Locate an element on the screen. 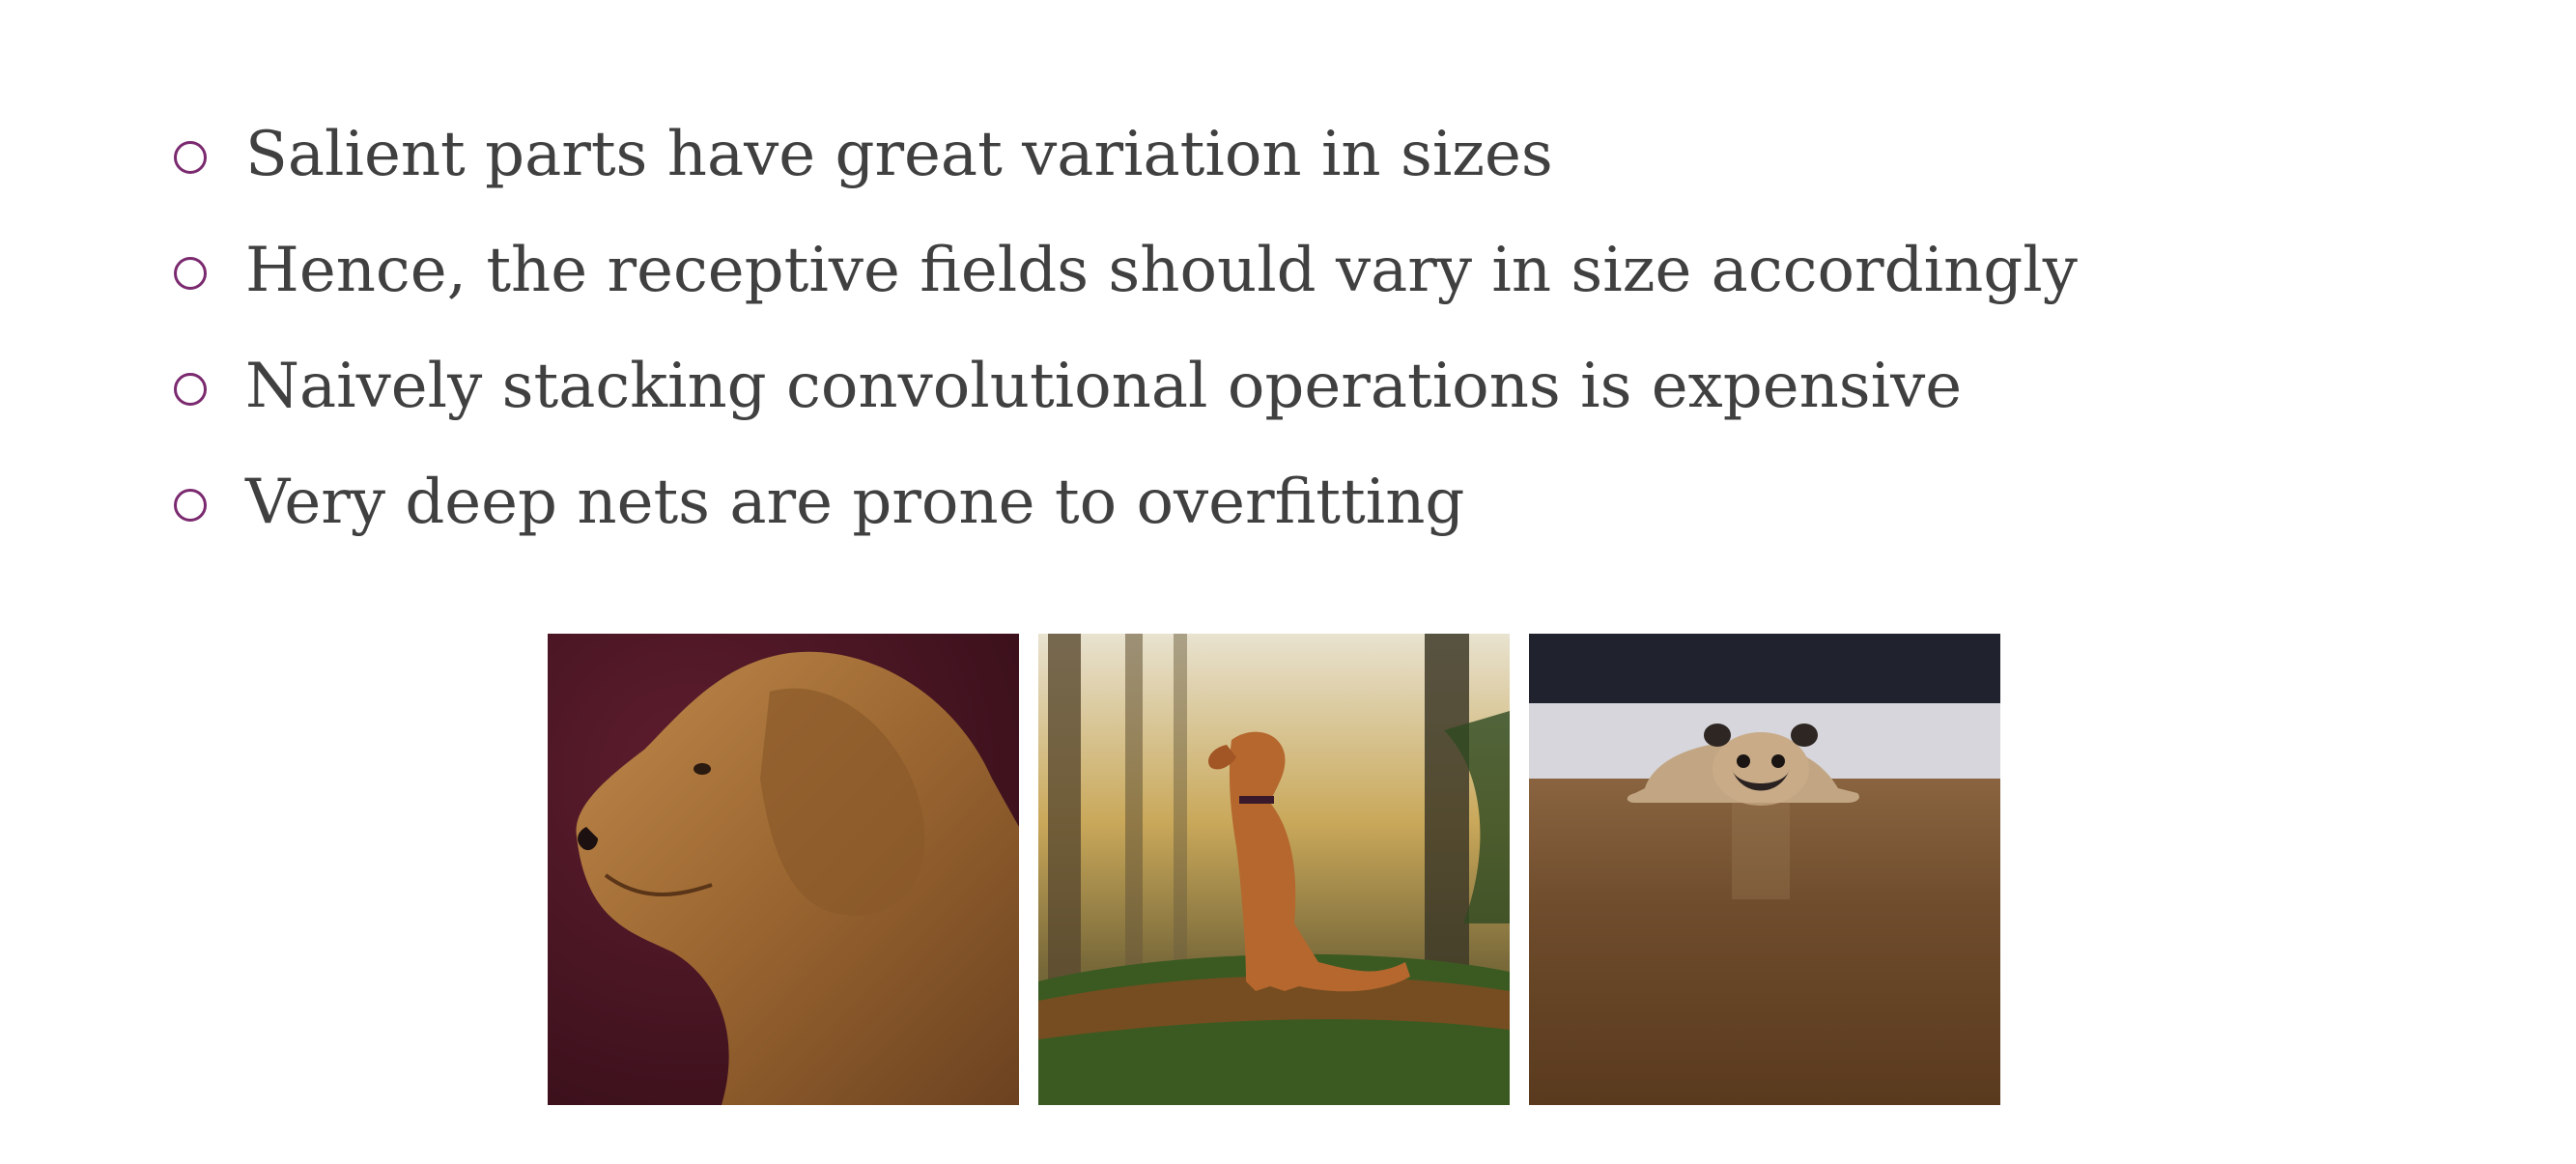 This screenshot has height=1164, width=2576. pug-floor-image is located at coordinates (1764, 870).